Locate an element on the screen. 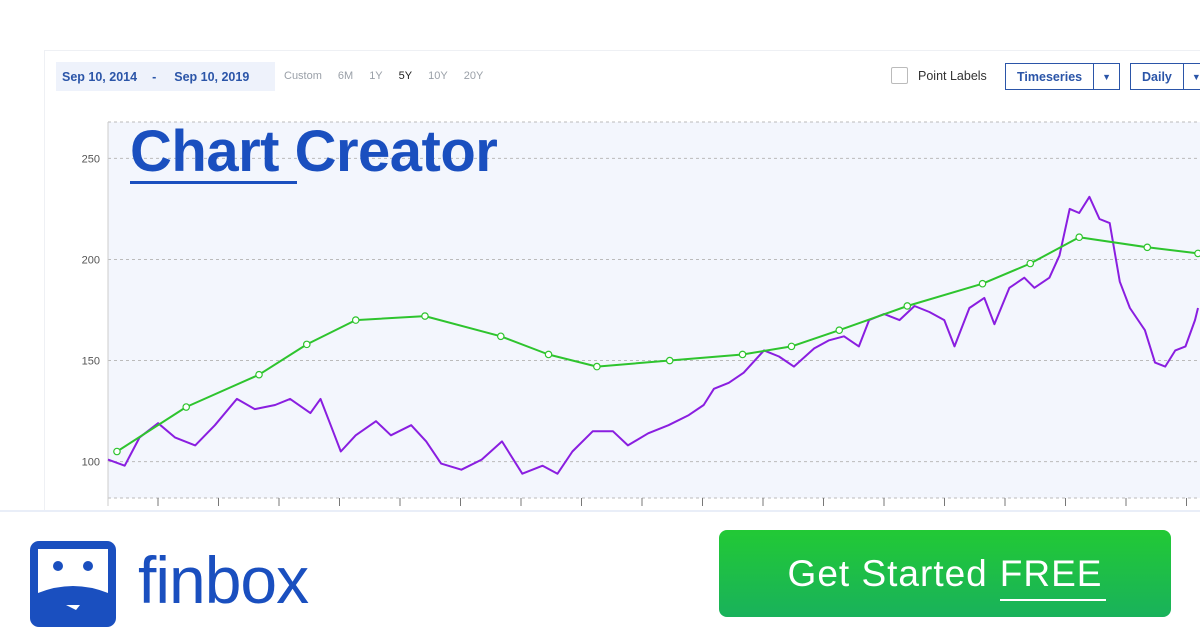 This screenshot has width=1200, height=630. finbox-logo-icon is located at coordinates (73, 584).